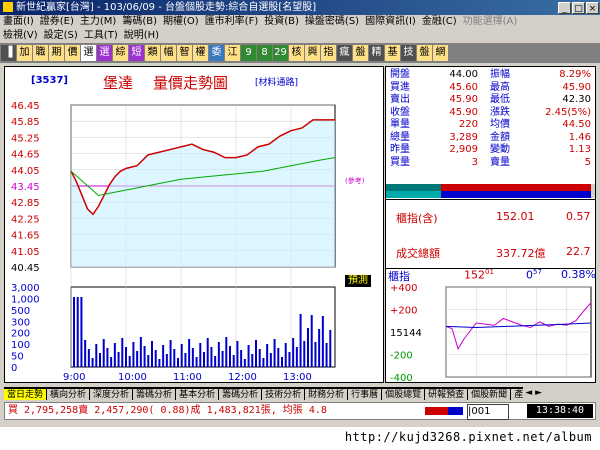 The height and width of the screenshot is (450, 600). What do you see at coordinates (57, 21) in the screenshot?
I see `menu-item: 證券(E)` at bounding box center [57, 21].